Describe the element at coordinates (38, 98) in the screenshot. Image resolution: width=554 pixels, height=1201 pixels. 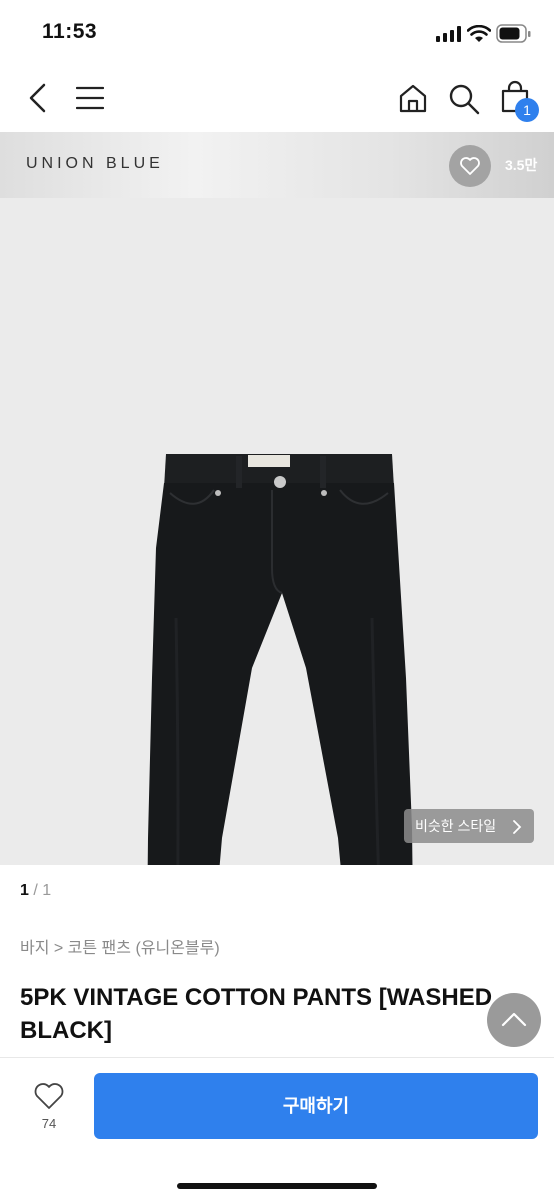
I see `back-icon` at that location.